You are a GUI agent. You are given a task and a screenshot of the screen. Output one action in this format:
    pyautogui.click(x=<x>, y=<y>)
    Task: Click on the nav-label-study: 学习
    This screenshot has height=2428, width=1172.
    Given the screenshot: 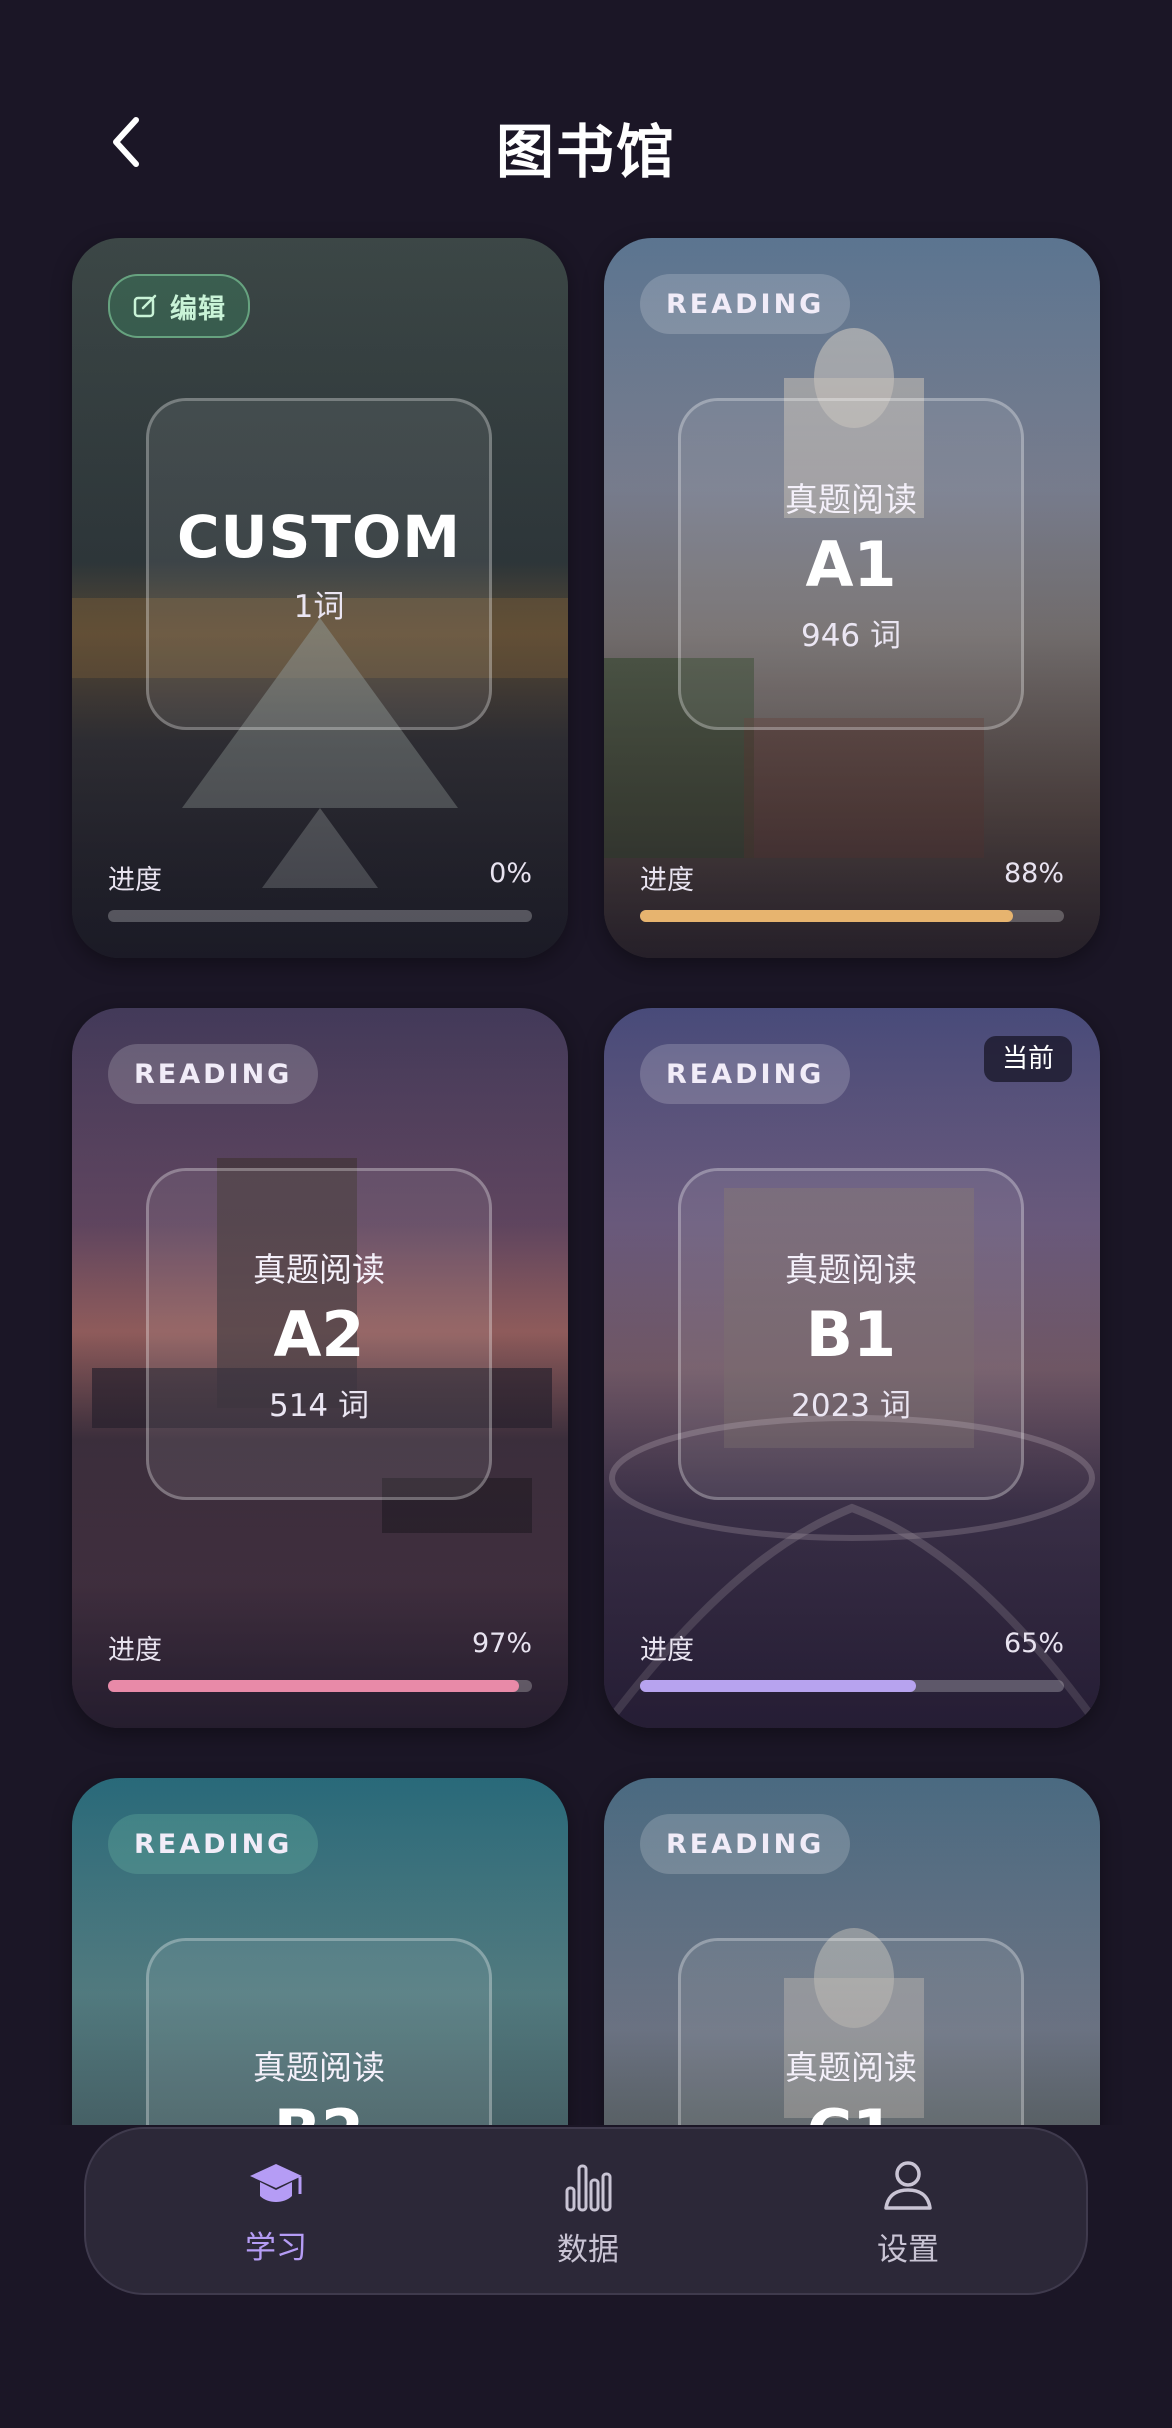 What is the action you would take?
    pyautogui.click(x=276, y=2247)
    